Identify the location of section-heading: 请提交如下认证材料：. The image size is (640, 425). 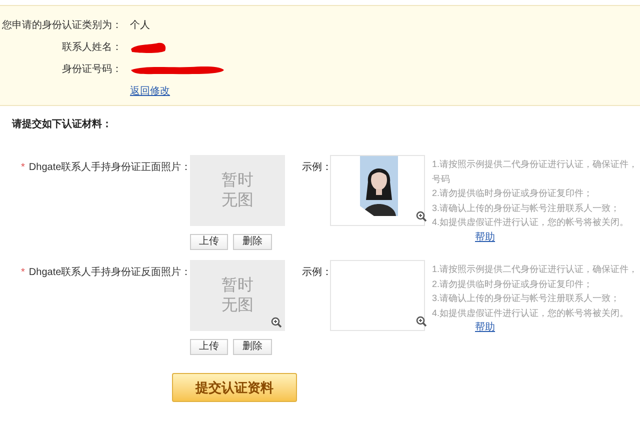
(62, 124).